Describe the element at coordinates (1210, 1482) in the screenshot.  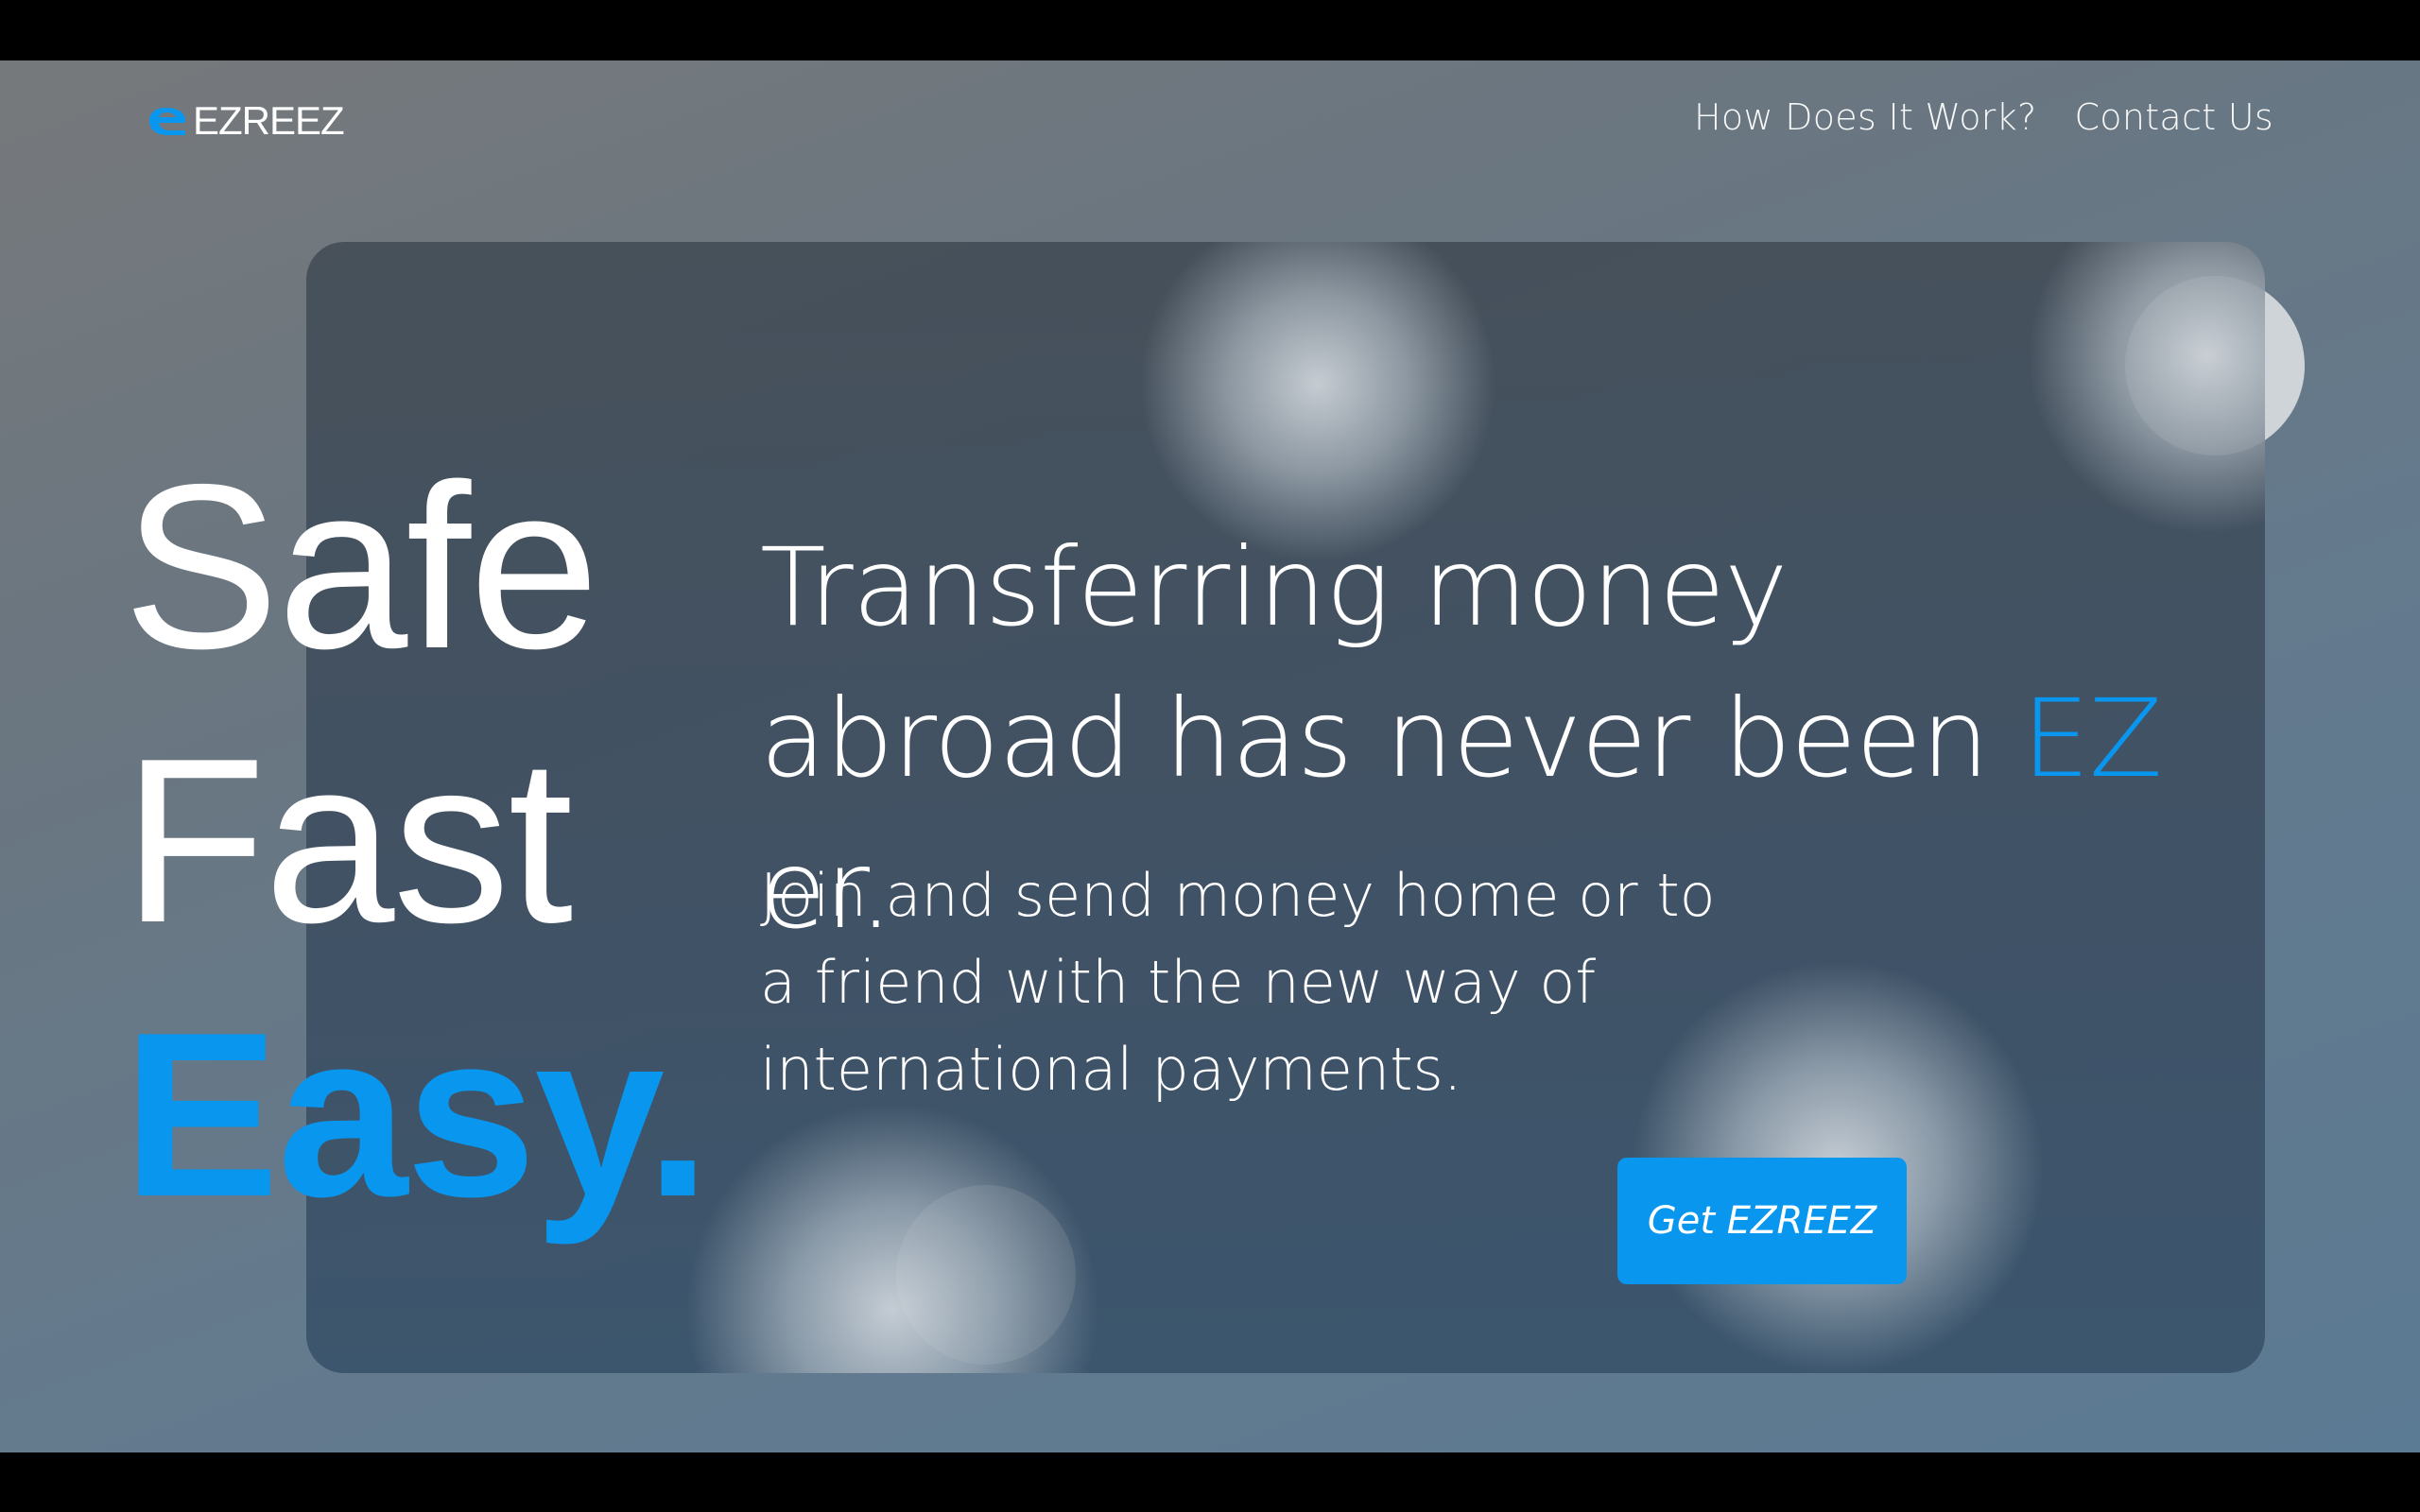
I see `letterbox-bottom` at that location.